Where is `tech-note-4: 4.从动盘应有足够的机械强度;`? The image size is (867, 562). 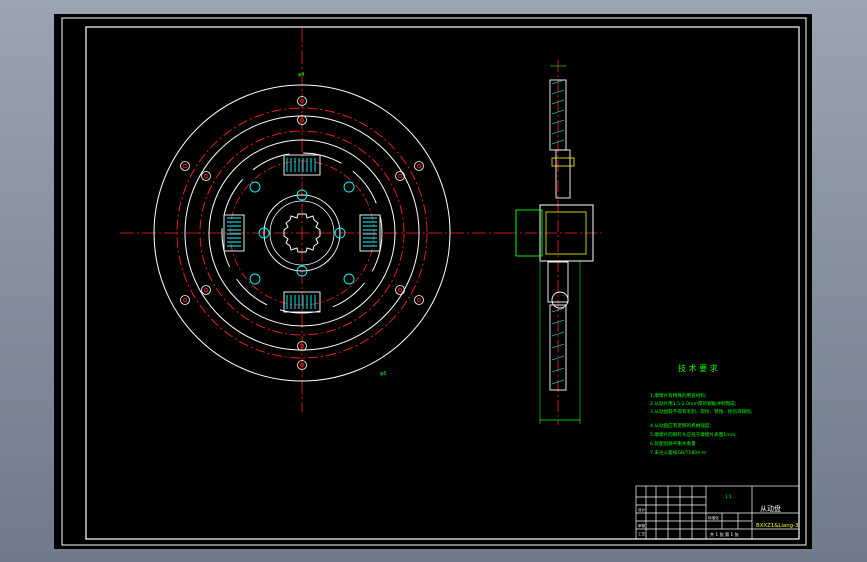
tech-note-4: 4.从动盘应有足够的机械强度; is located at coordinates (681, 425).